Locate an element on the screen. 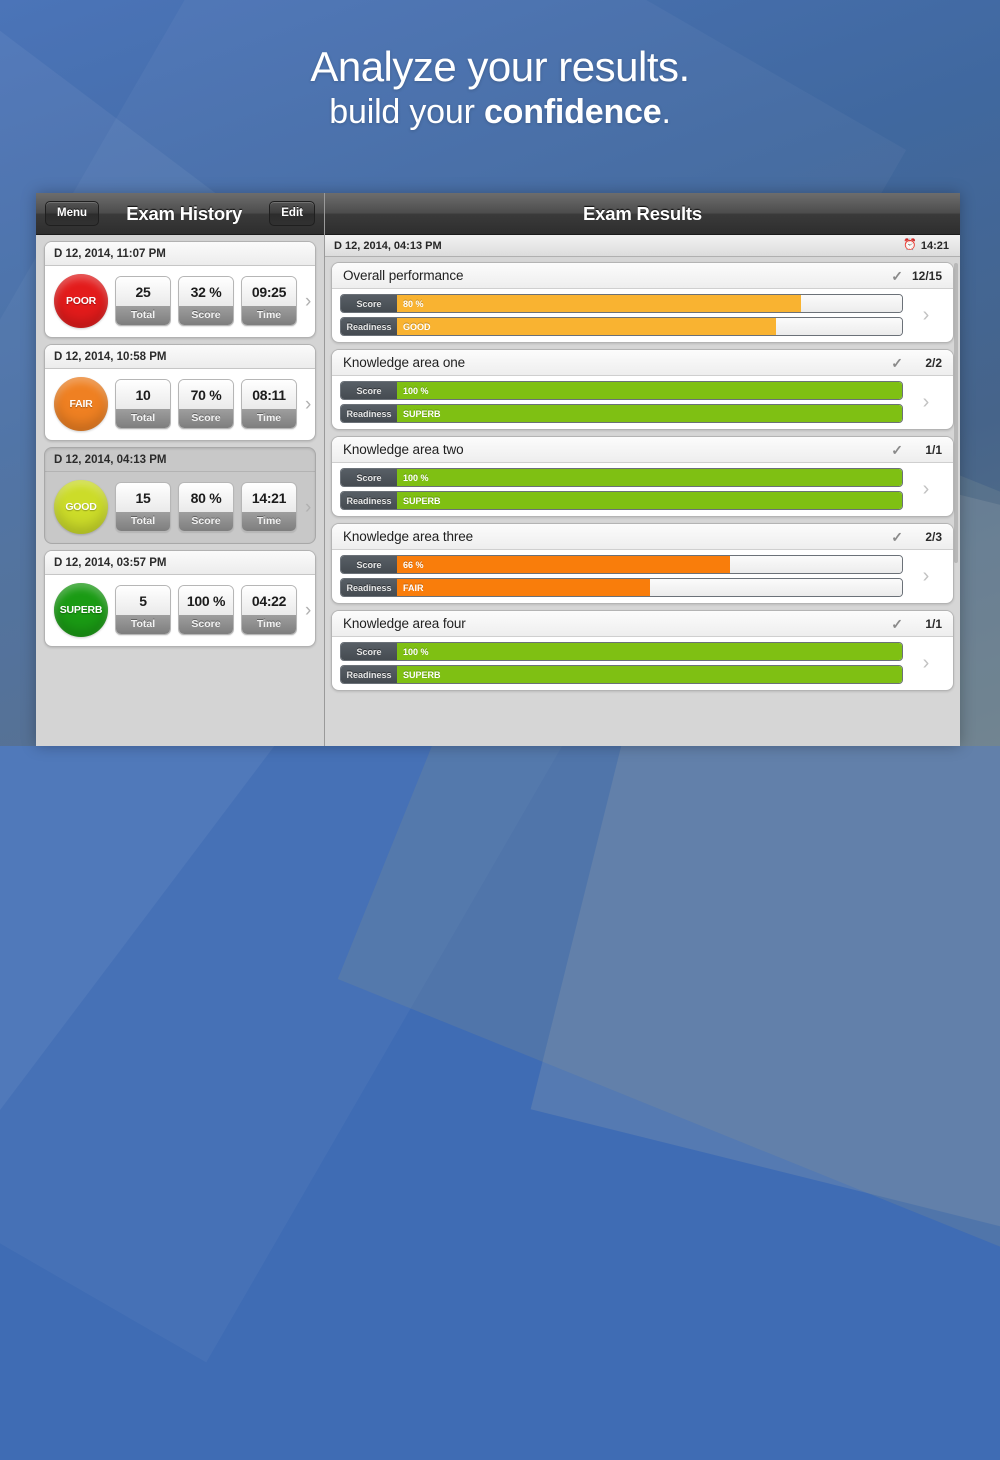 The width and height of the screenshot is (1000, 1460). history-item-date: D 12, 2014, 03:57 PM is located at coordinates (180, 563).